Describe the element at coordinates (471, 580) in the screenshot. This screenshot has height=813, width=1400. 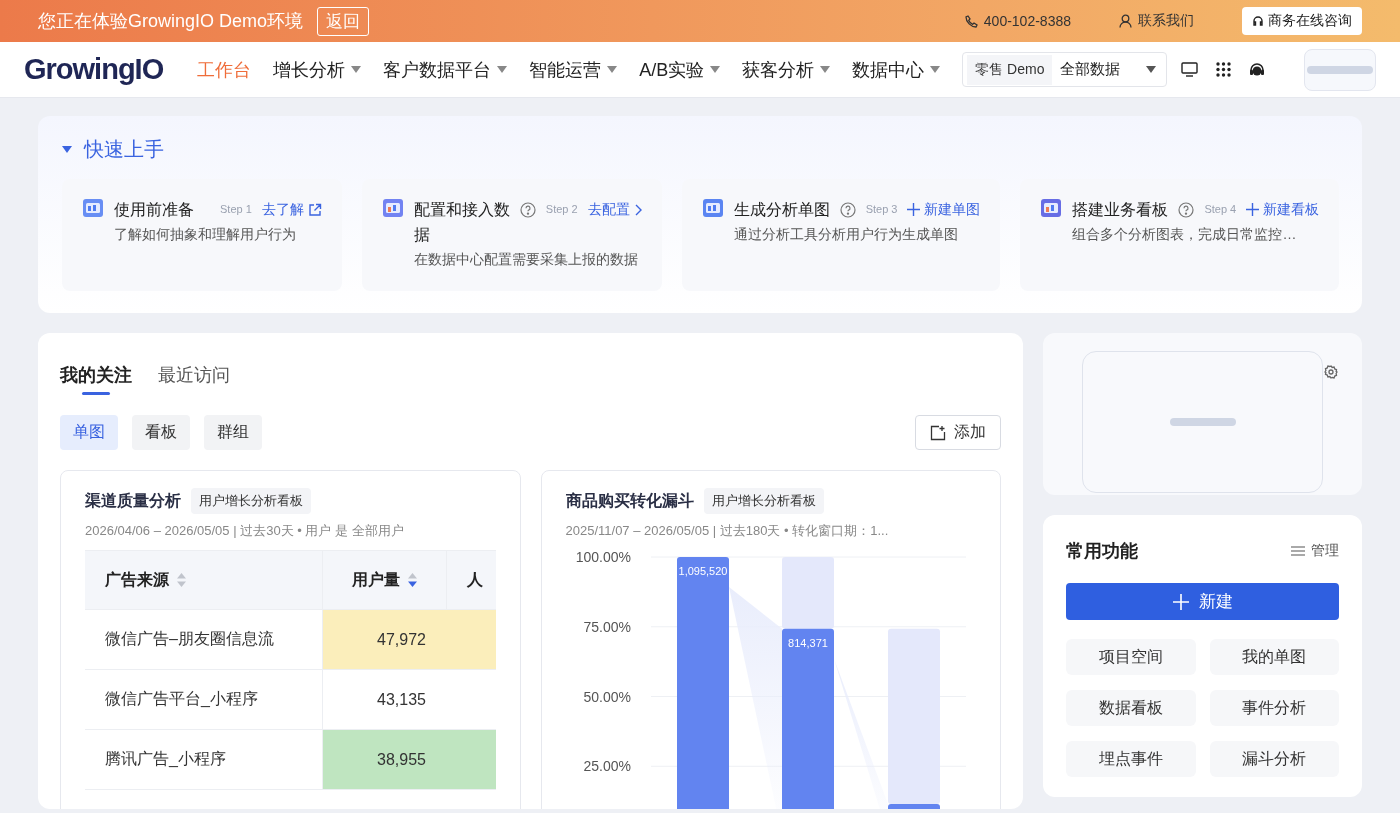
I see `column-header: 人` at that location.